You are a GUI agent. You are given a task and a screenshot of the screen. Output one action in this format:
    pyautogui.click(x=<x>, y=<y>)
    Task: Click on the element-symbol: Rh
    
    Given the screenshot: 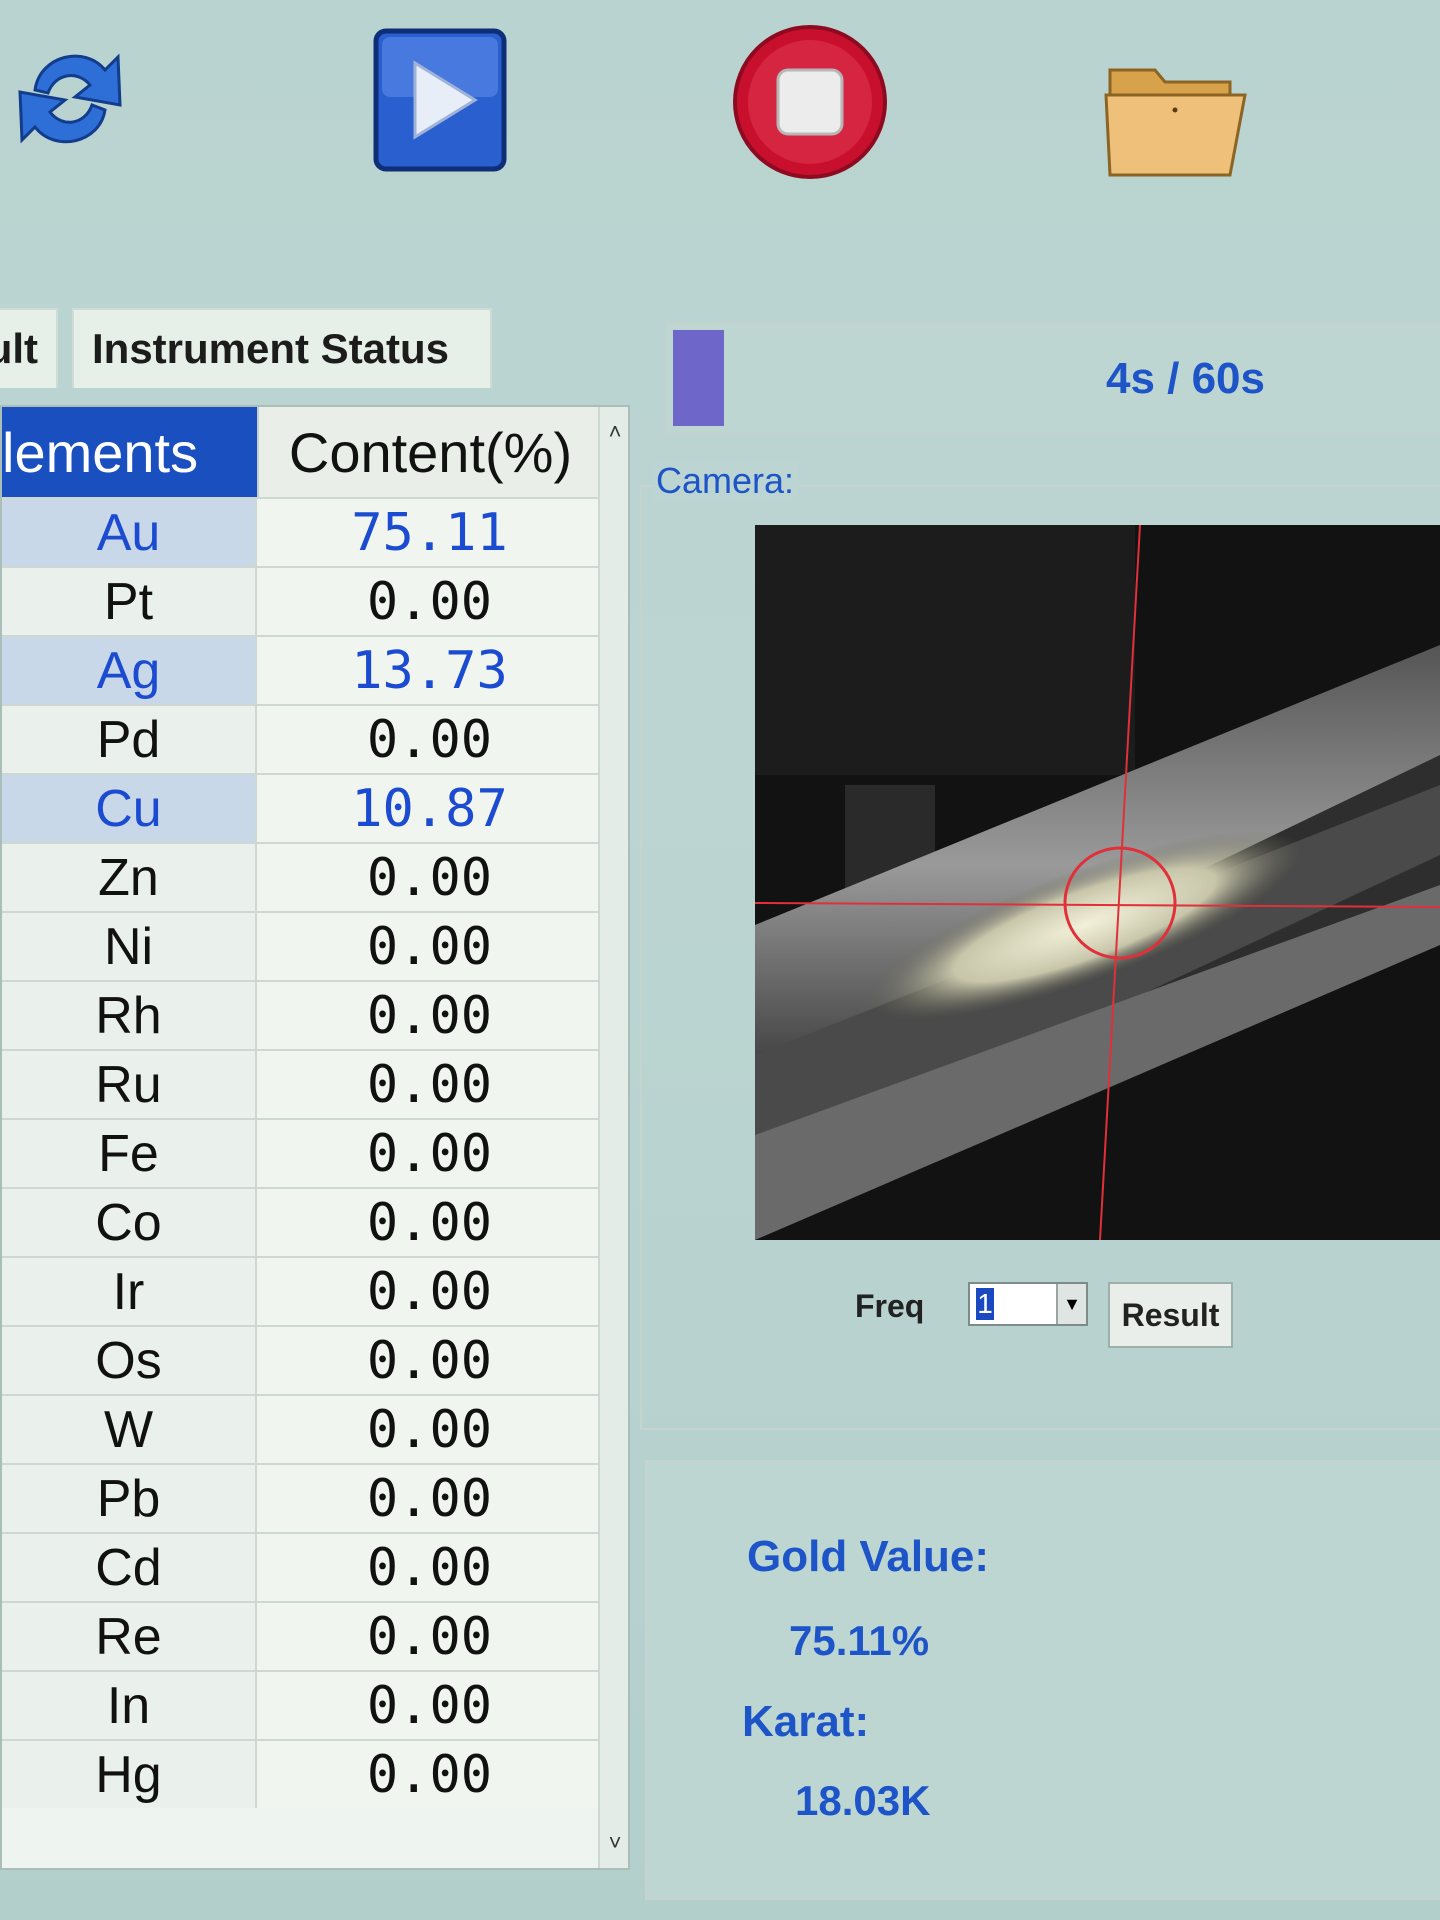 What is the action you would take?
    pyautogui.click(x=129, y=1015)
    